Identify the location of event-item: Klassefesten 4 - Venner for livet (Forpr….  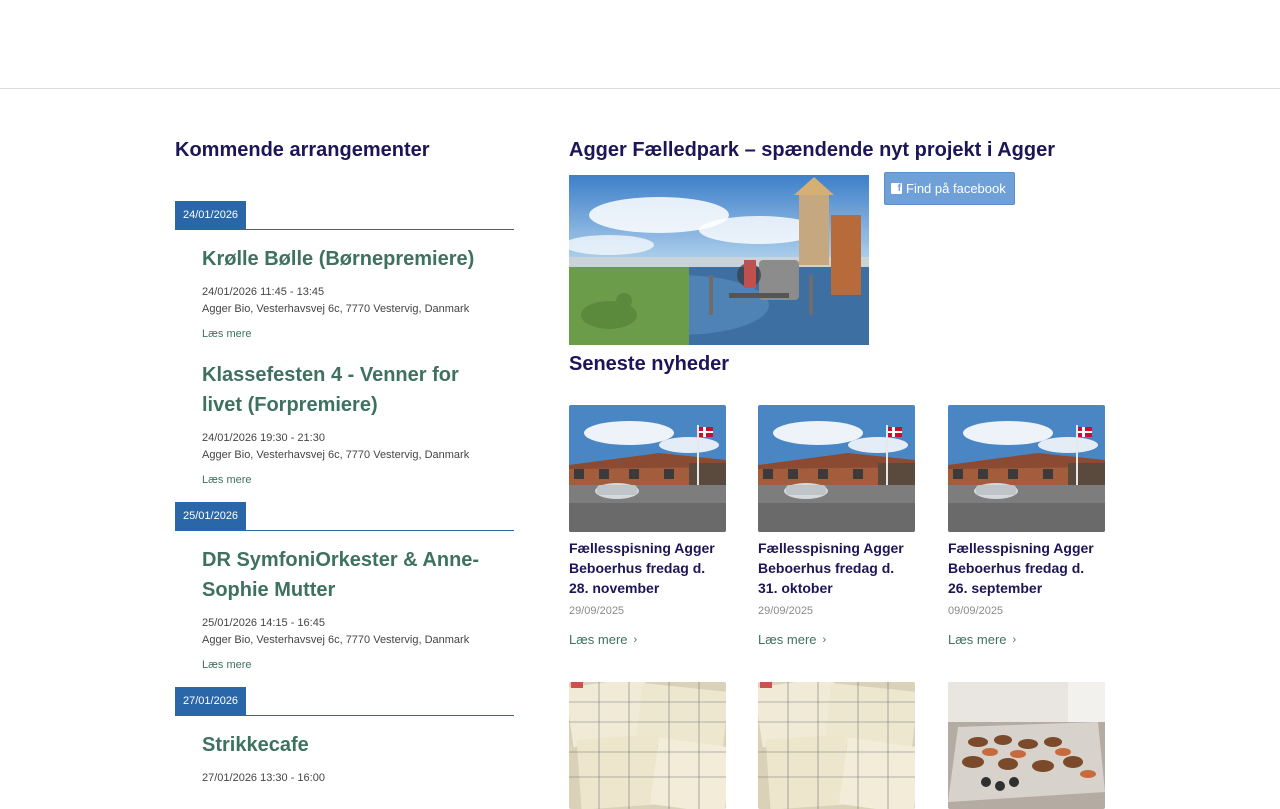
(344, 431).